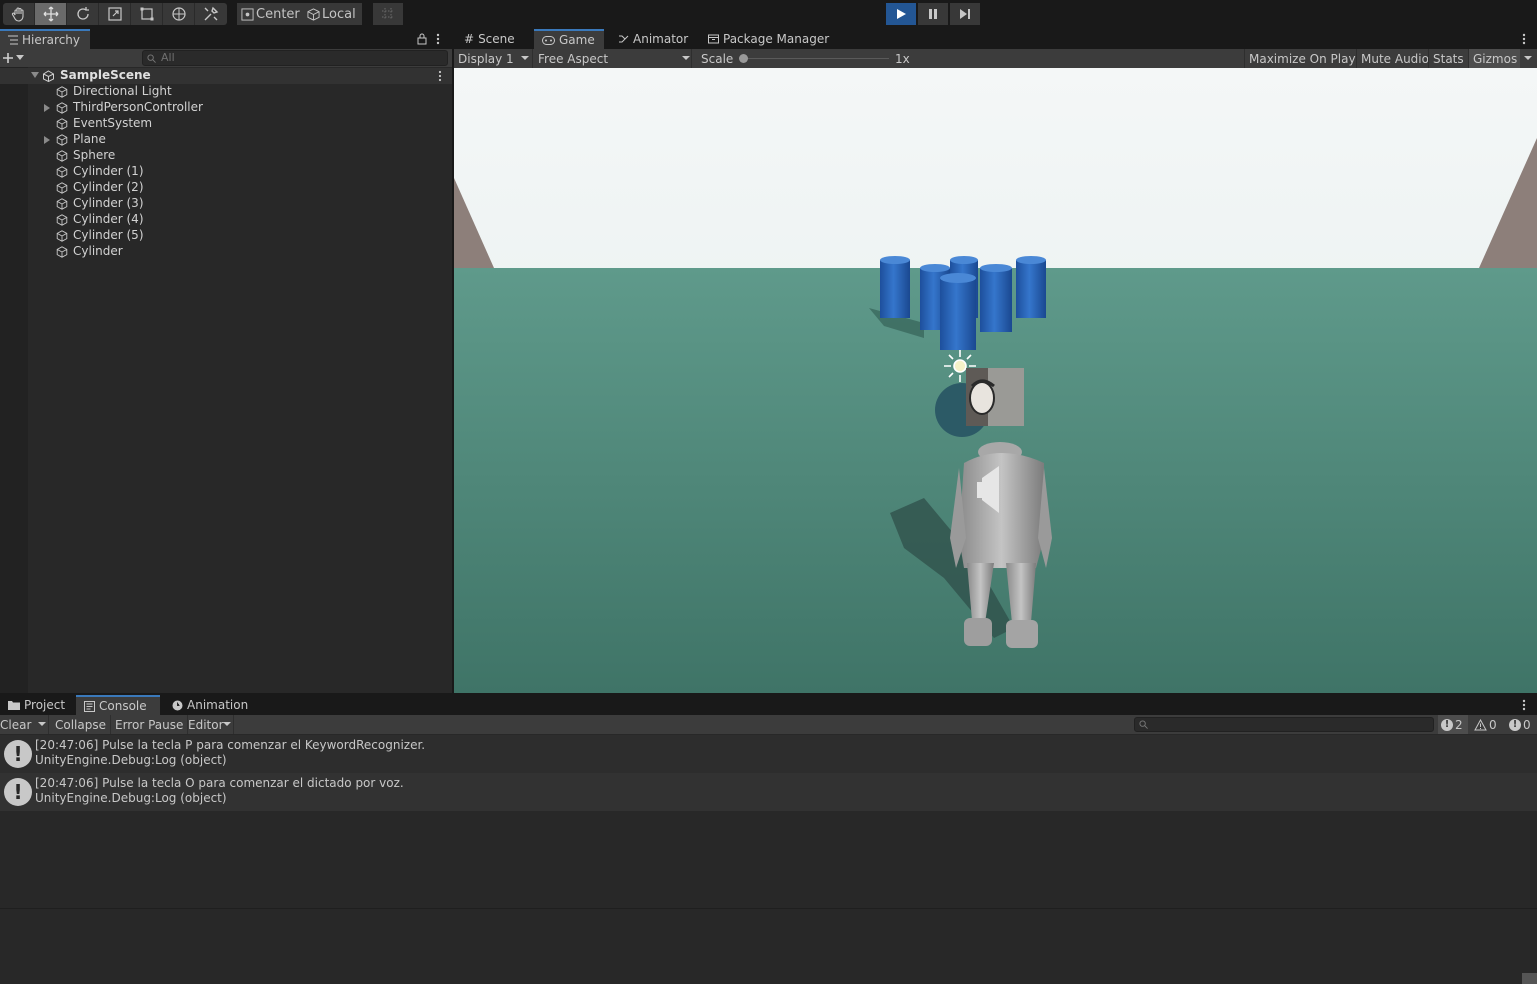 The height and width of the screenshot is (984, 1537). Describe the element at coordinates (16, 724) in the screenshot. I see `clear-label: Clear` at that location.